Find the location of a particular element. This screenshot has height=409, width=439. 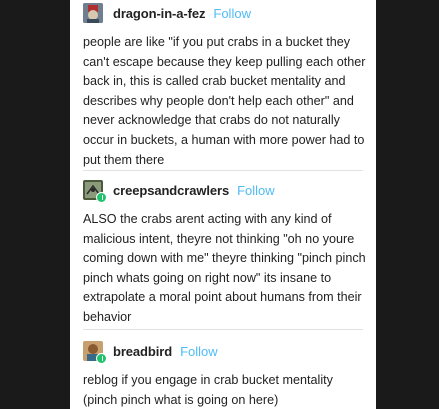

username: creepsandcrawlers is located at coordinates (171, 190).